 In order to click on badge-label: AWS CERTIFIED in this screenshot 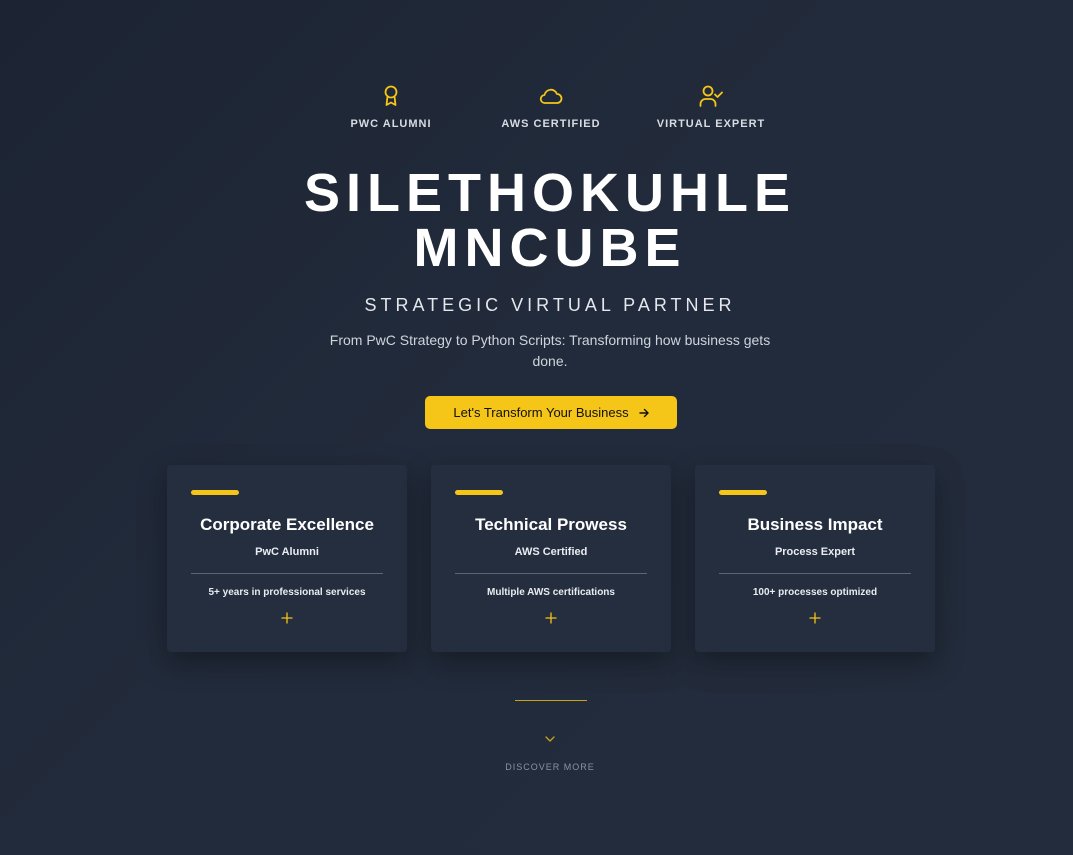, I will do `click(551, 124)`.